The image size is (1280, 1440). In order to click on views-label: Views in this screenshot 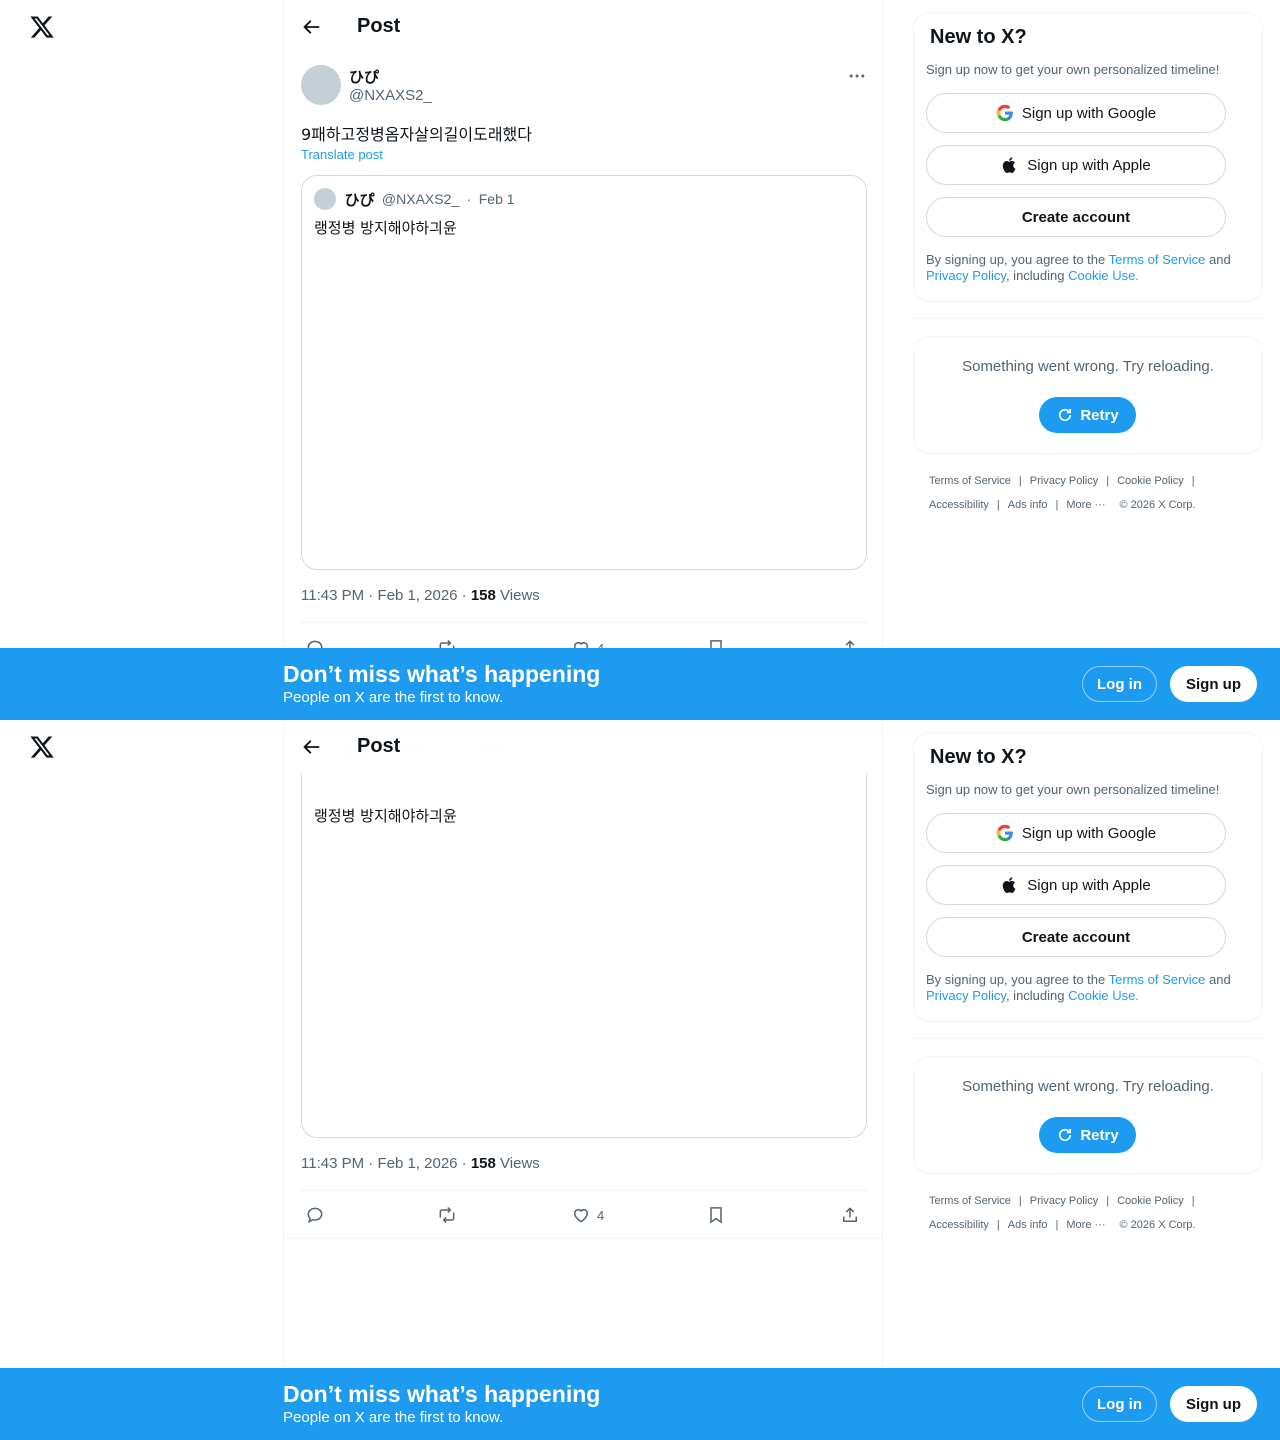, I will do `click(520, 1163)`.